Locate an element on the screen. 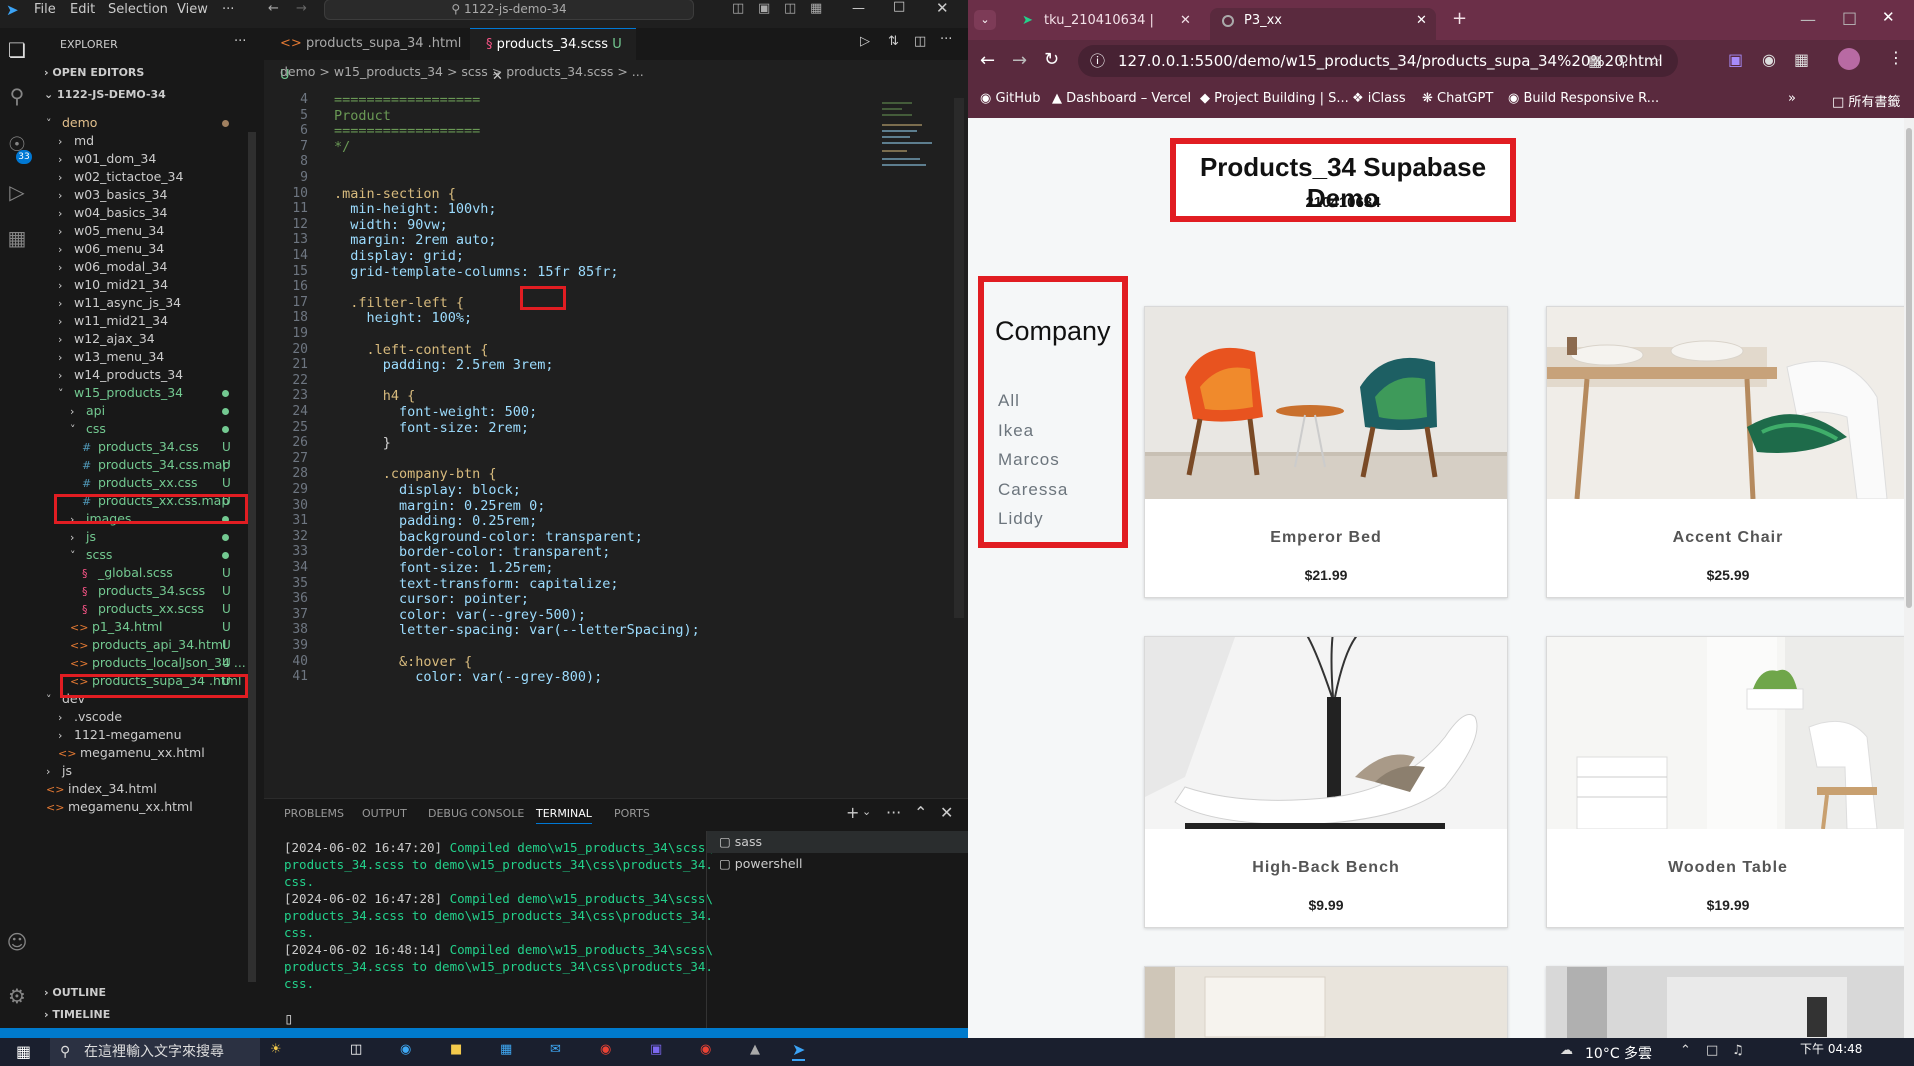 Image resolution: width=1914 pixels, height=1066 pixels. code-line: h4 { is located at coordinates (375, 396).